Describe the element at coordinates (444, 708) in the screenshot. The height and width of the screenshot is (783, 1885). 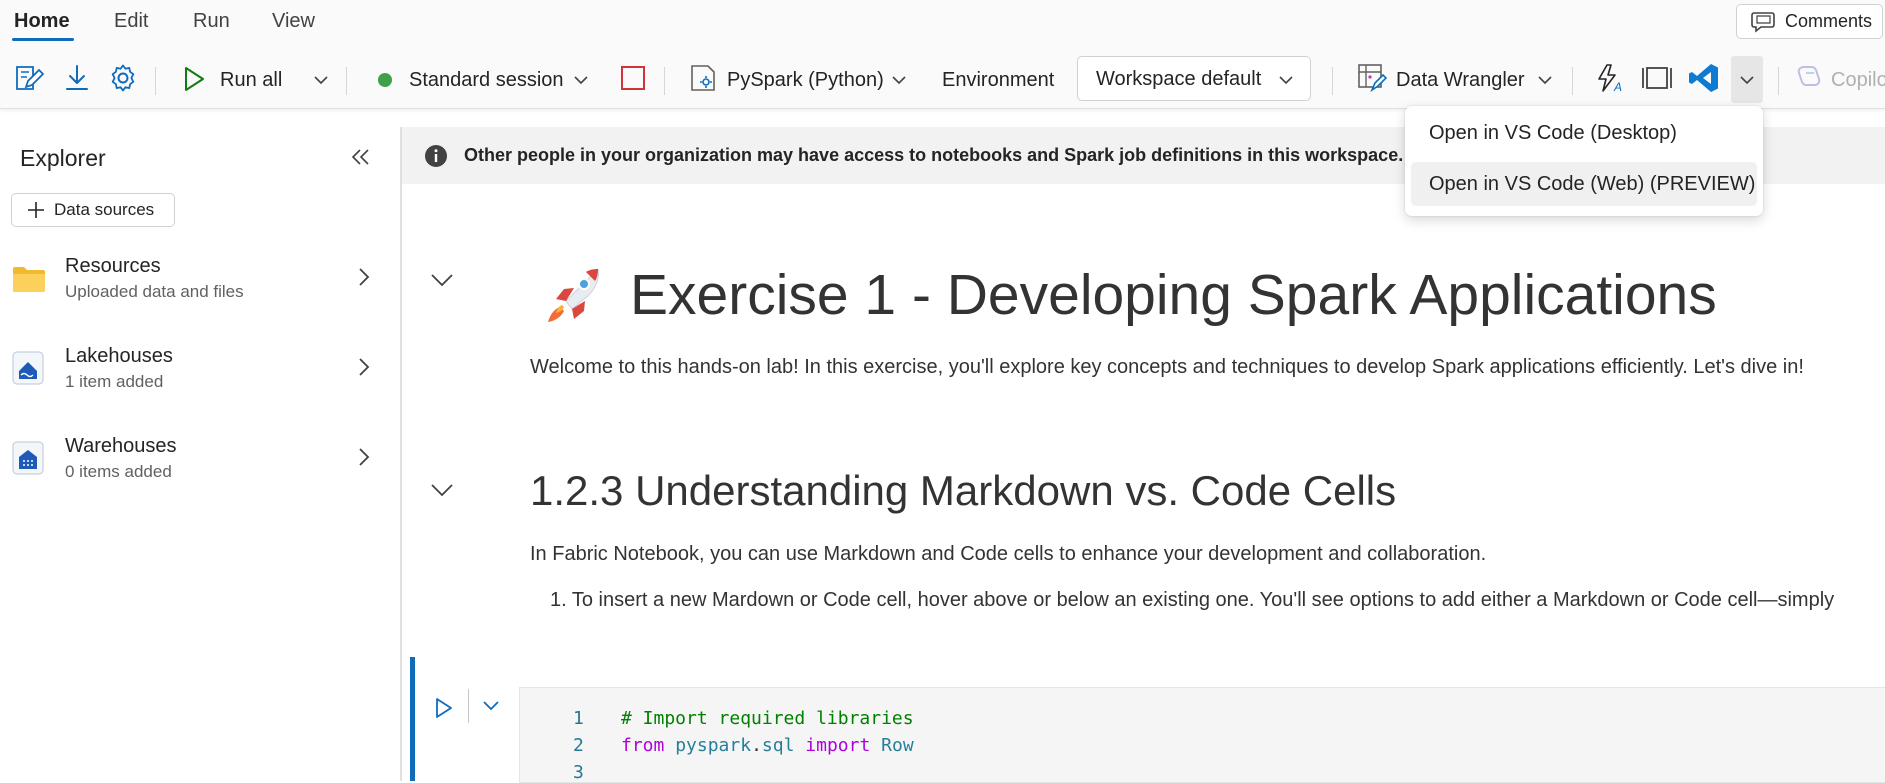
I see `run-cell-play-icon` at that location.